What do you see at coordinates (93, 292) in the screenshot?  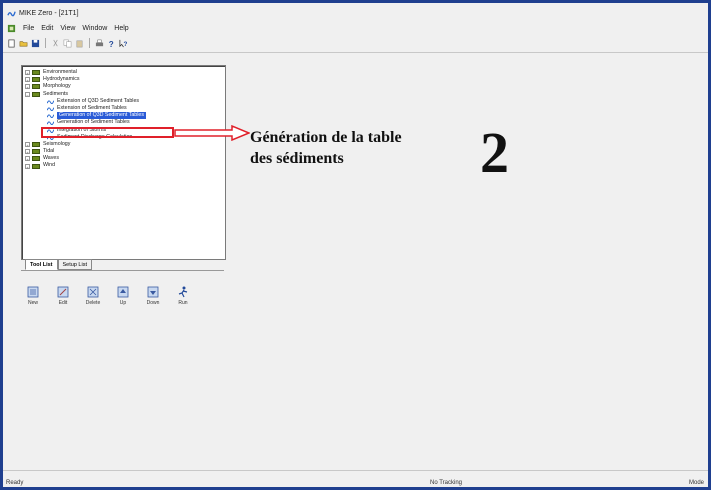 I see `delete-tool-icon` at bounding box center [93, 292].